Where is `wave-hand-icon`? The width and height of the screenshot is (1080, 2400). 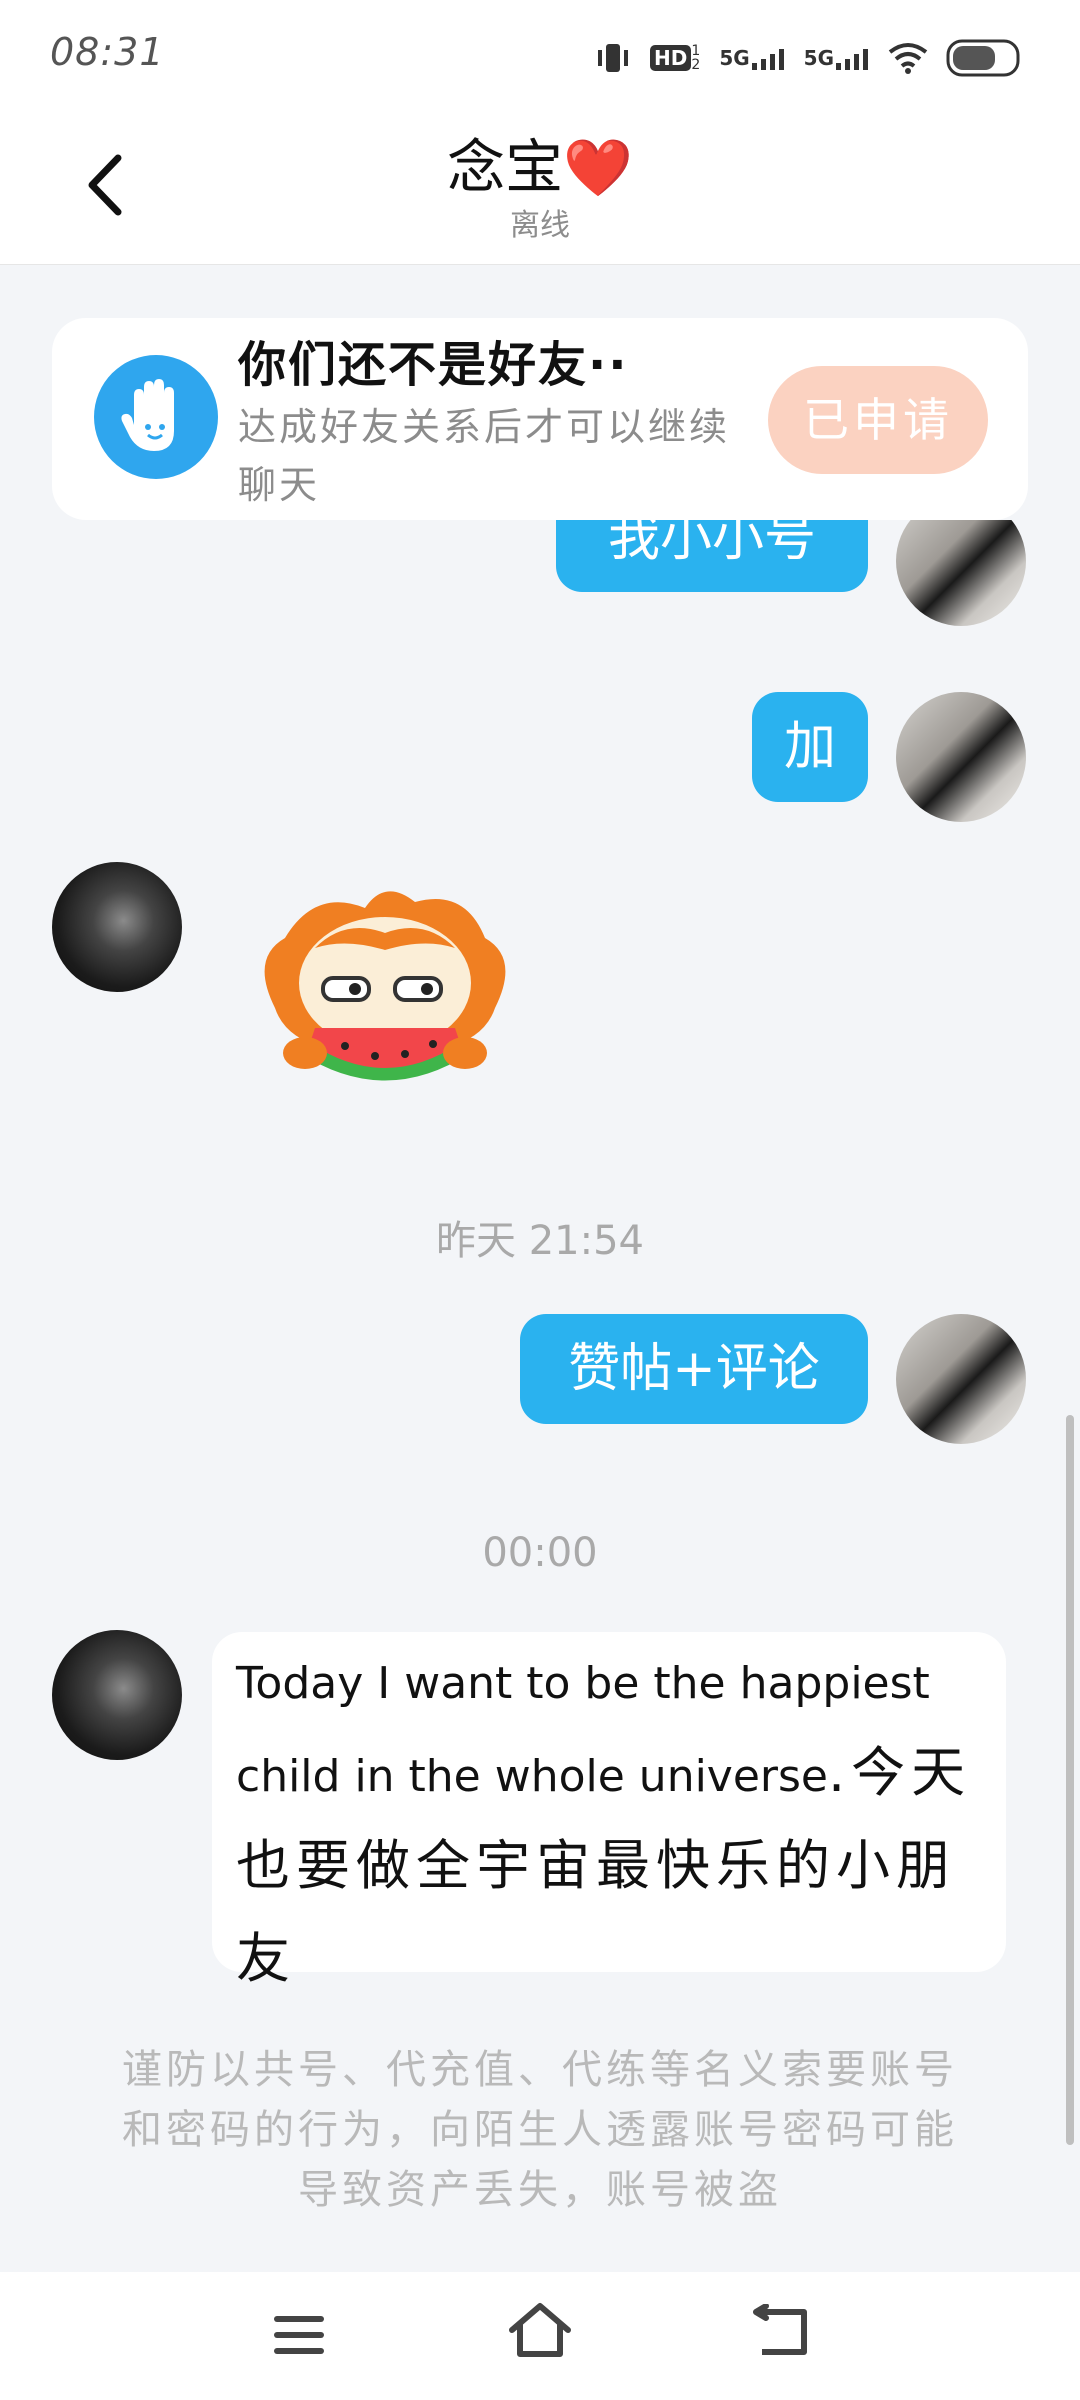 wave-hand-icon is located at coordinates (156, 417).